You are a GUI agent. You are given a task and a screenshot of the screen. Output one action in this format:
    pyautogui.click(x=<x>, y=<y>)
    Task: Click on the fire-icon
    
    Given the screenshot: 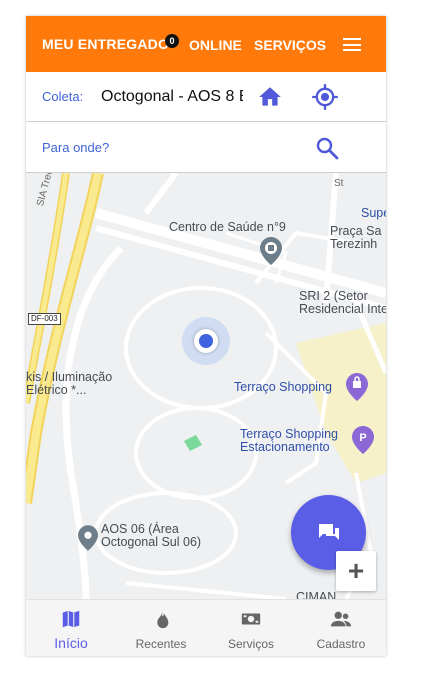 What is the action you would take?
    pyautogui.click(x=163, y=619)
    